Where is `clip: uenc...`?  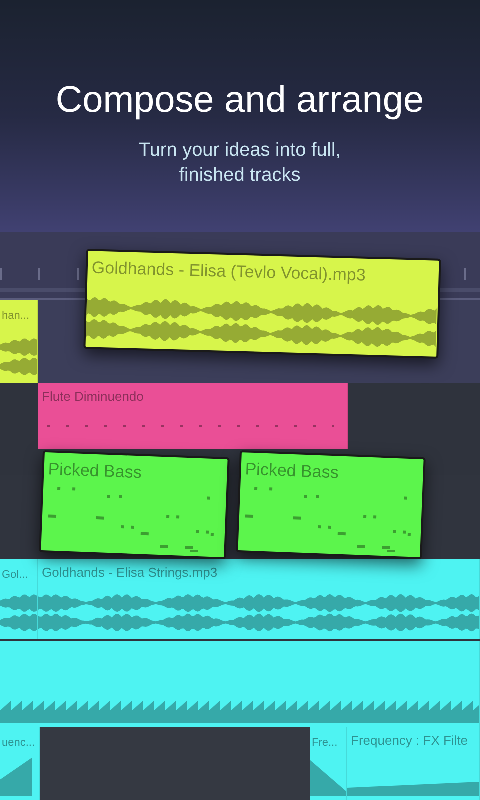 clip: uenc... is located at coordinates (20, 763).